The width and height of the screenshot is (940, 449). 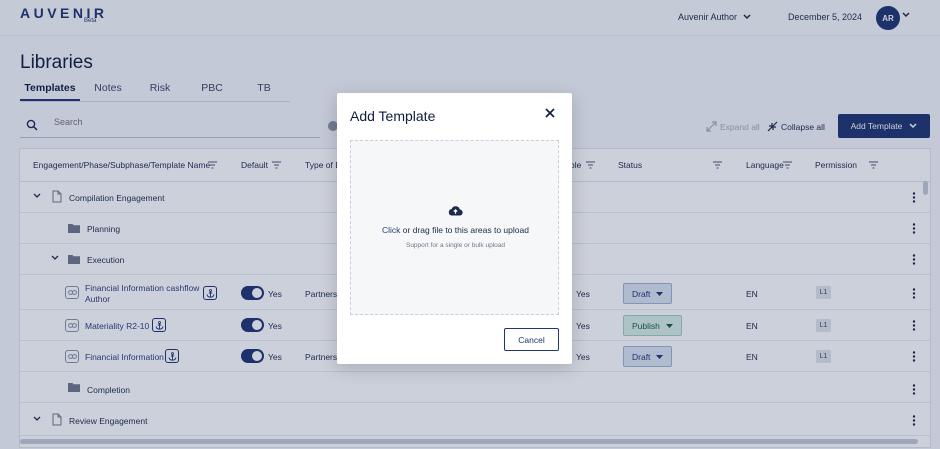 What do you see at coordinates (464, 230) in the screenshot?
I see `upload-text: or drag file to this areas to upload` at bounding box center [464, 230].